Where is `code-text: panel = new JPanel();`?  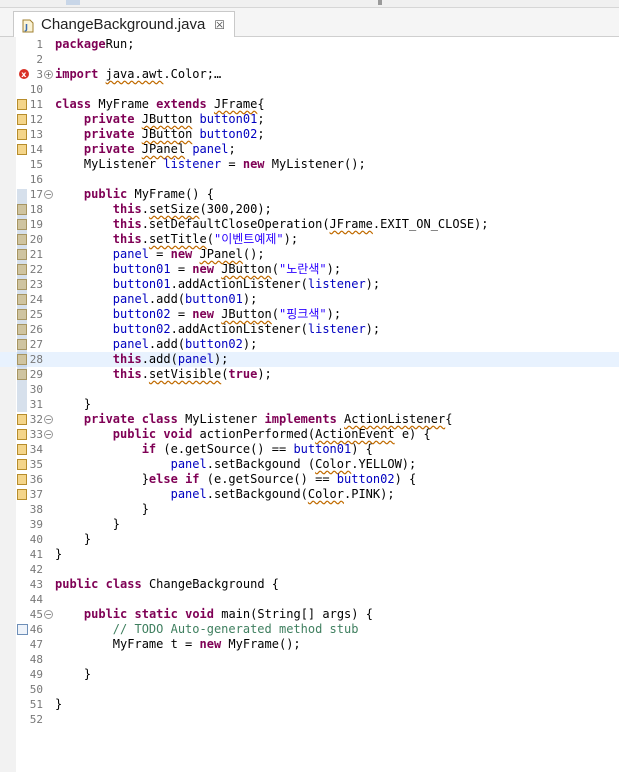 code-text: panel = new JPanel(); is located at coordinates (160, 254).